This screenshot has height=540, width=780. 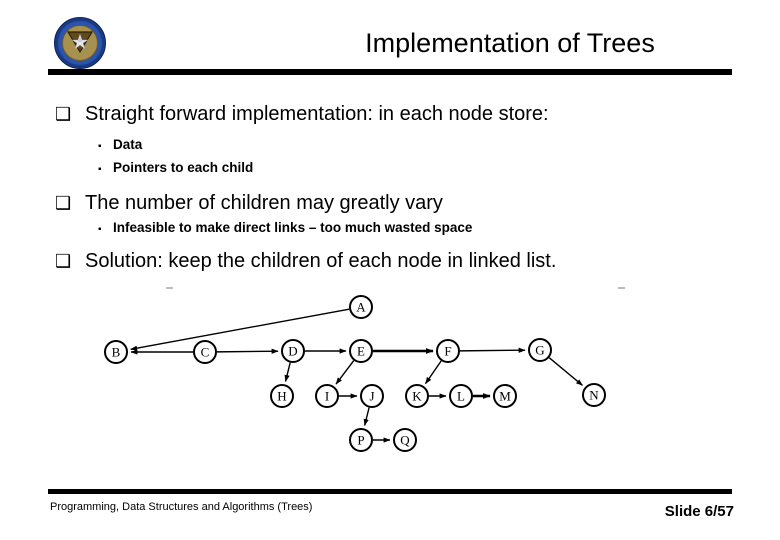 I want to click on tree-node-label: K, so click(x=417, y=396).